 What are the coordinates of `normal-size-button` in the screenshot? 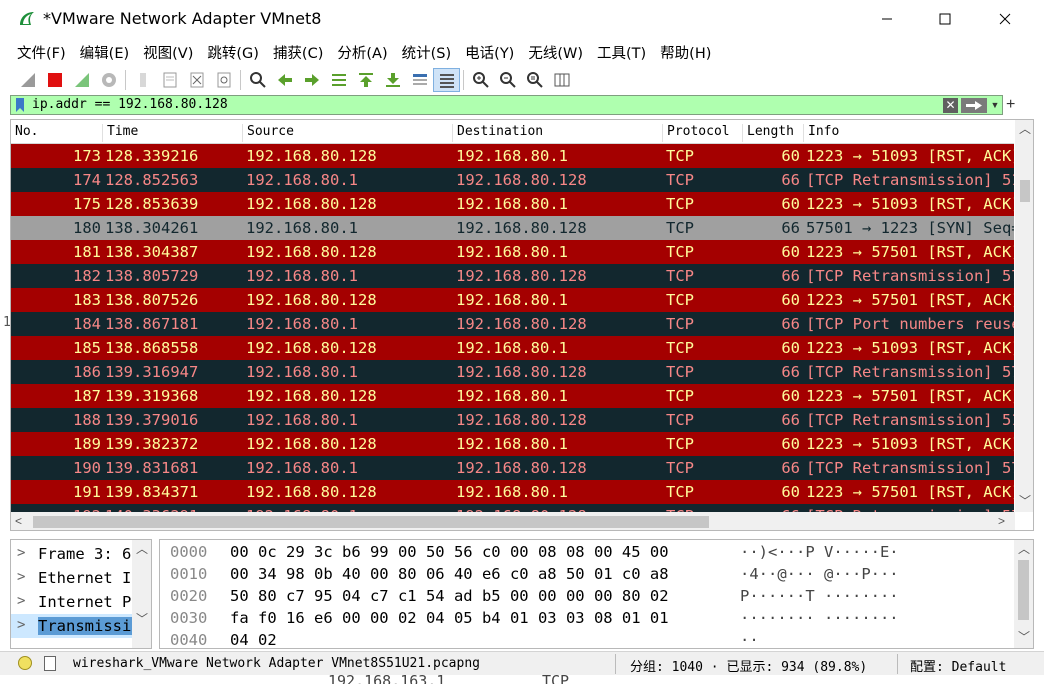 It's located at (534, 80).